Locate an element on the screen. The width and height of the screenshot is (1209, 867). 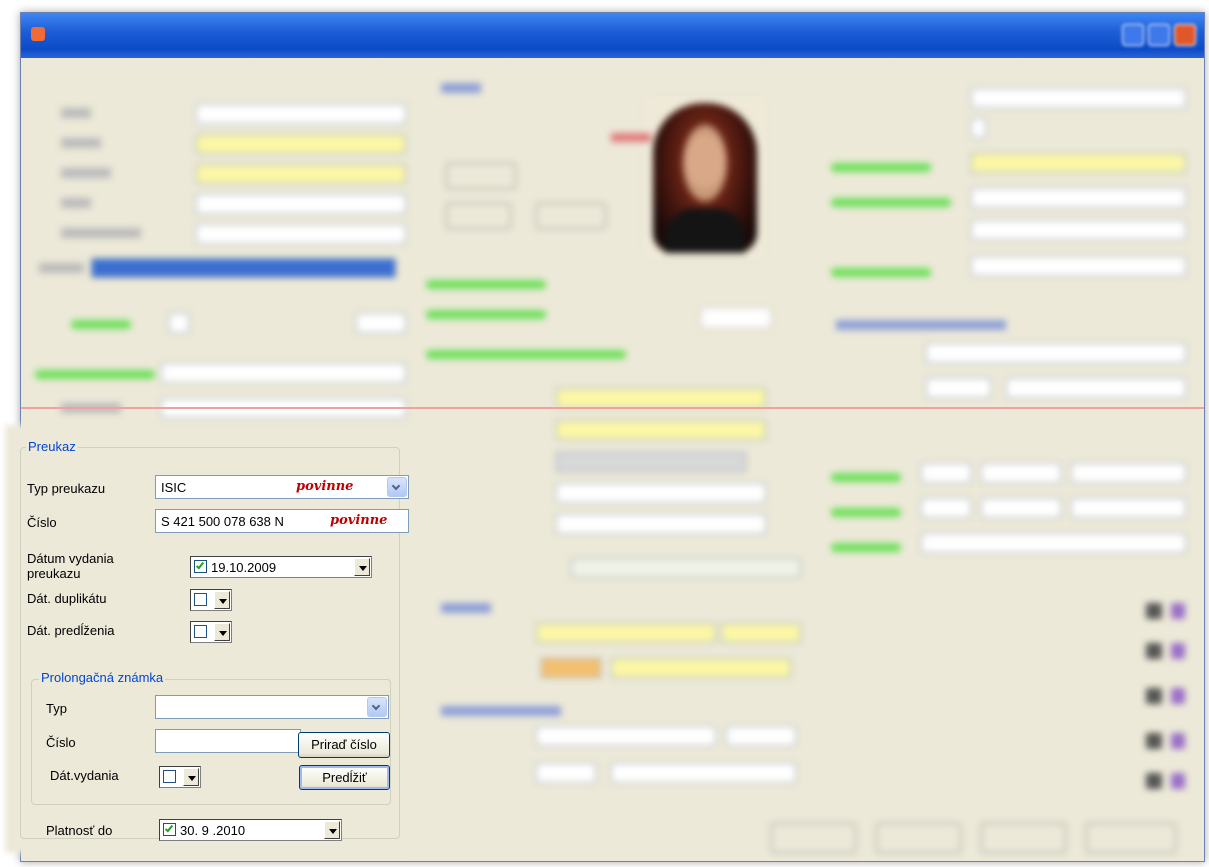
prolongacna-typ-dropdown-button is located at coordinates (377, 707).